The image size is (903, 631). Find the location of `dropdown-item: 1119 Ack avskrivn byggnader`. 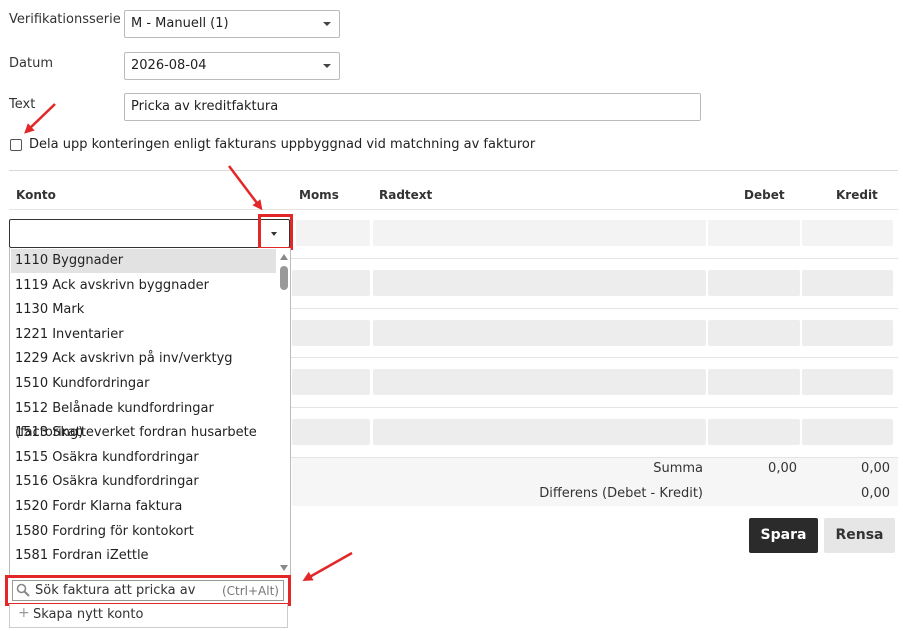

dropdown-item: 1119 Ack avskrivn byggnader is located at coordinates (143, 286).